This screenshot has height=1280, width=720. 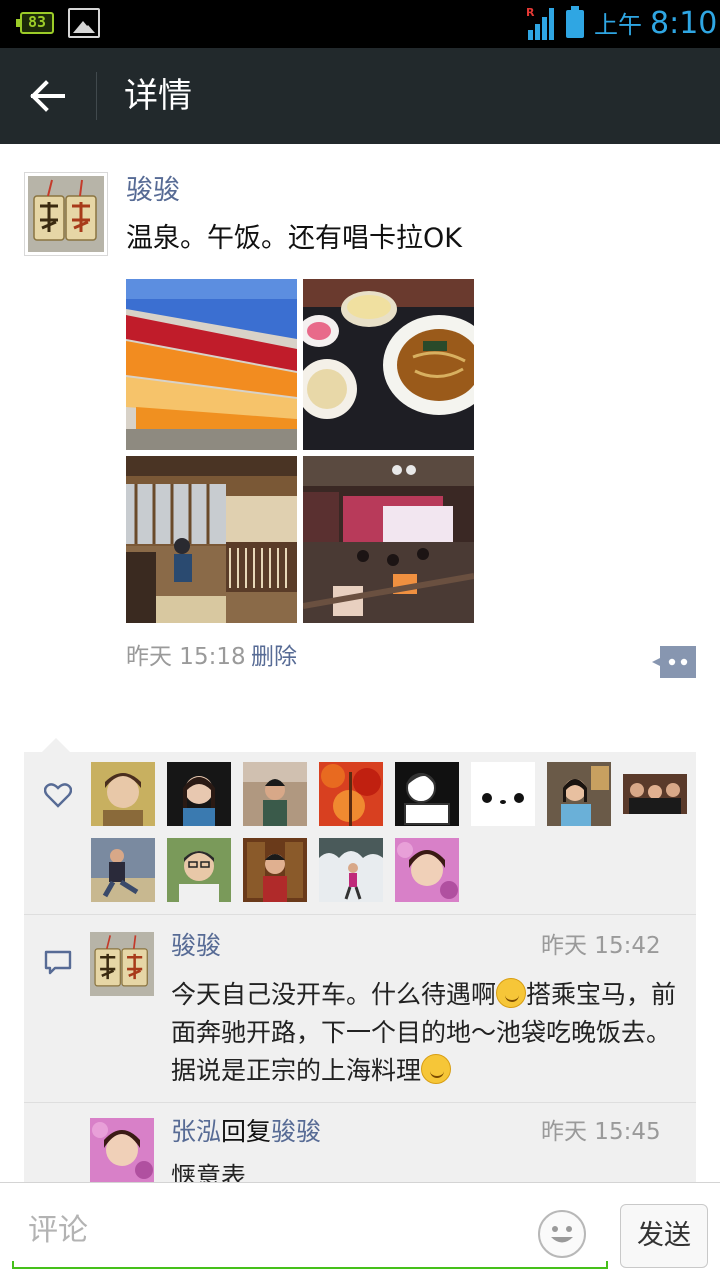 What do you see at coordinates (360, 1102) in the screenshot?
I see `comment-divider` at bounding box center [360, 1102].